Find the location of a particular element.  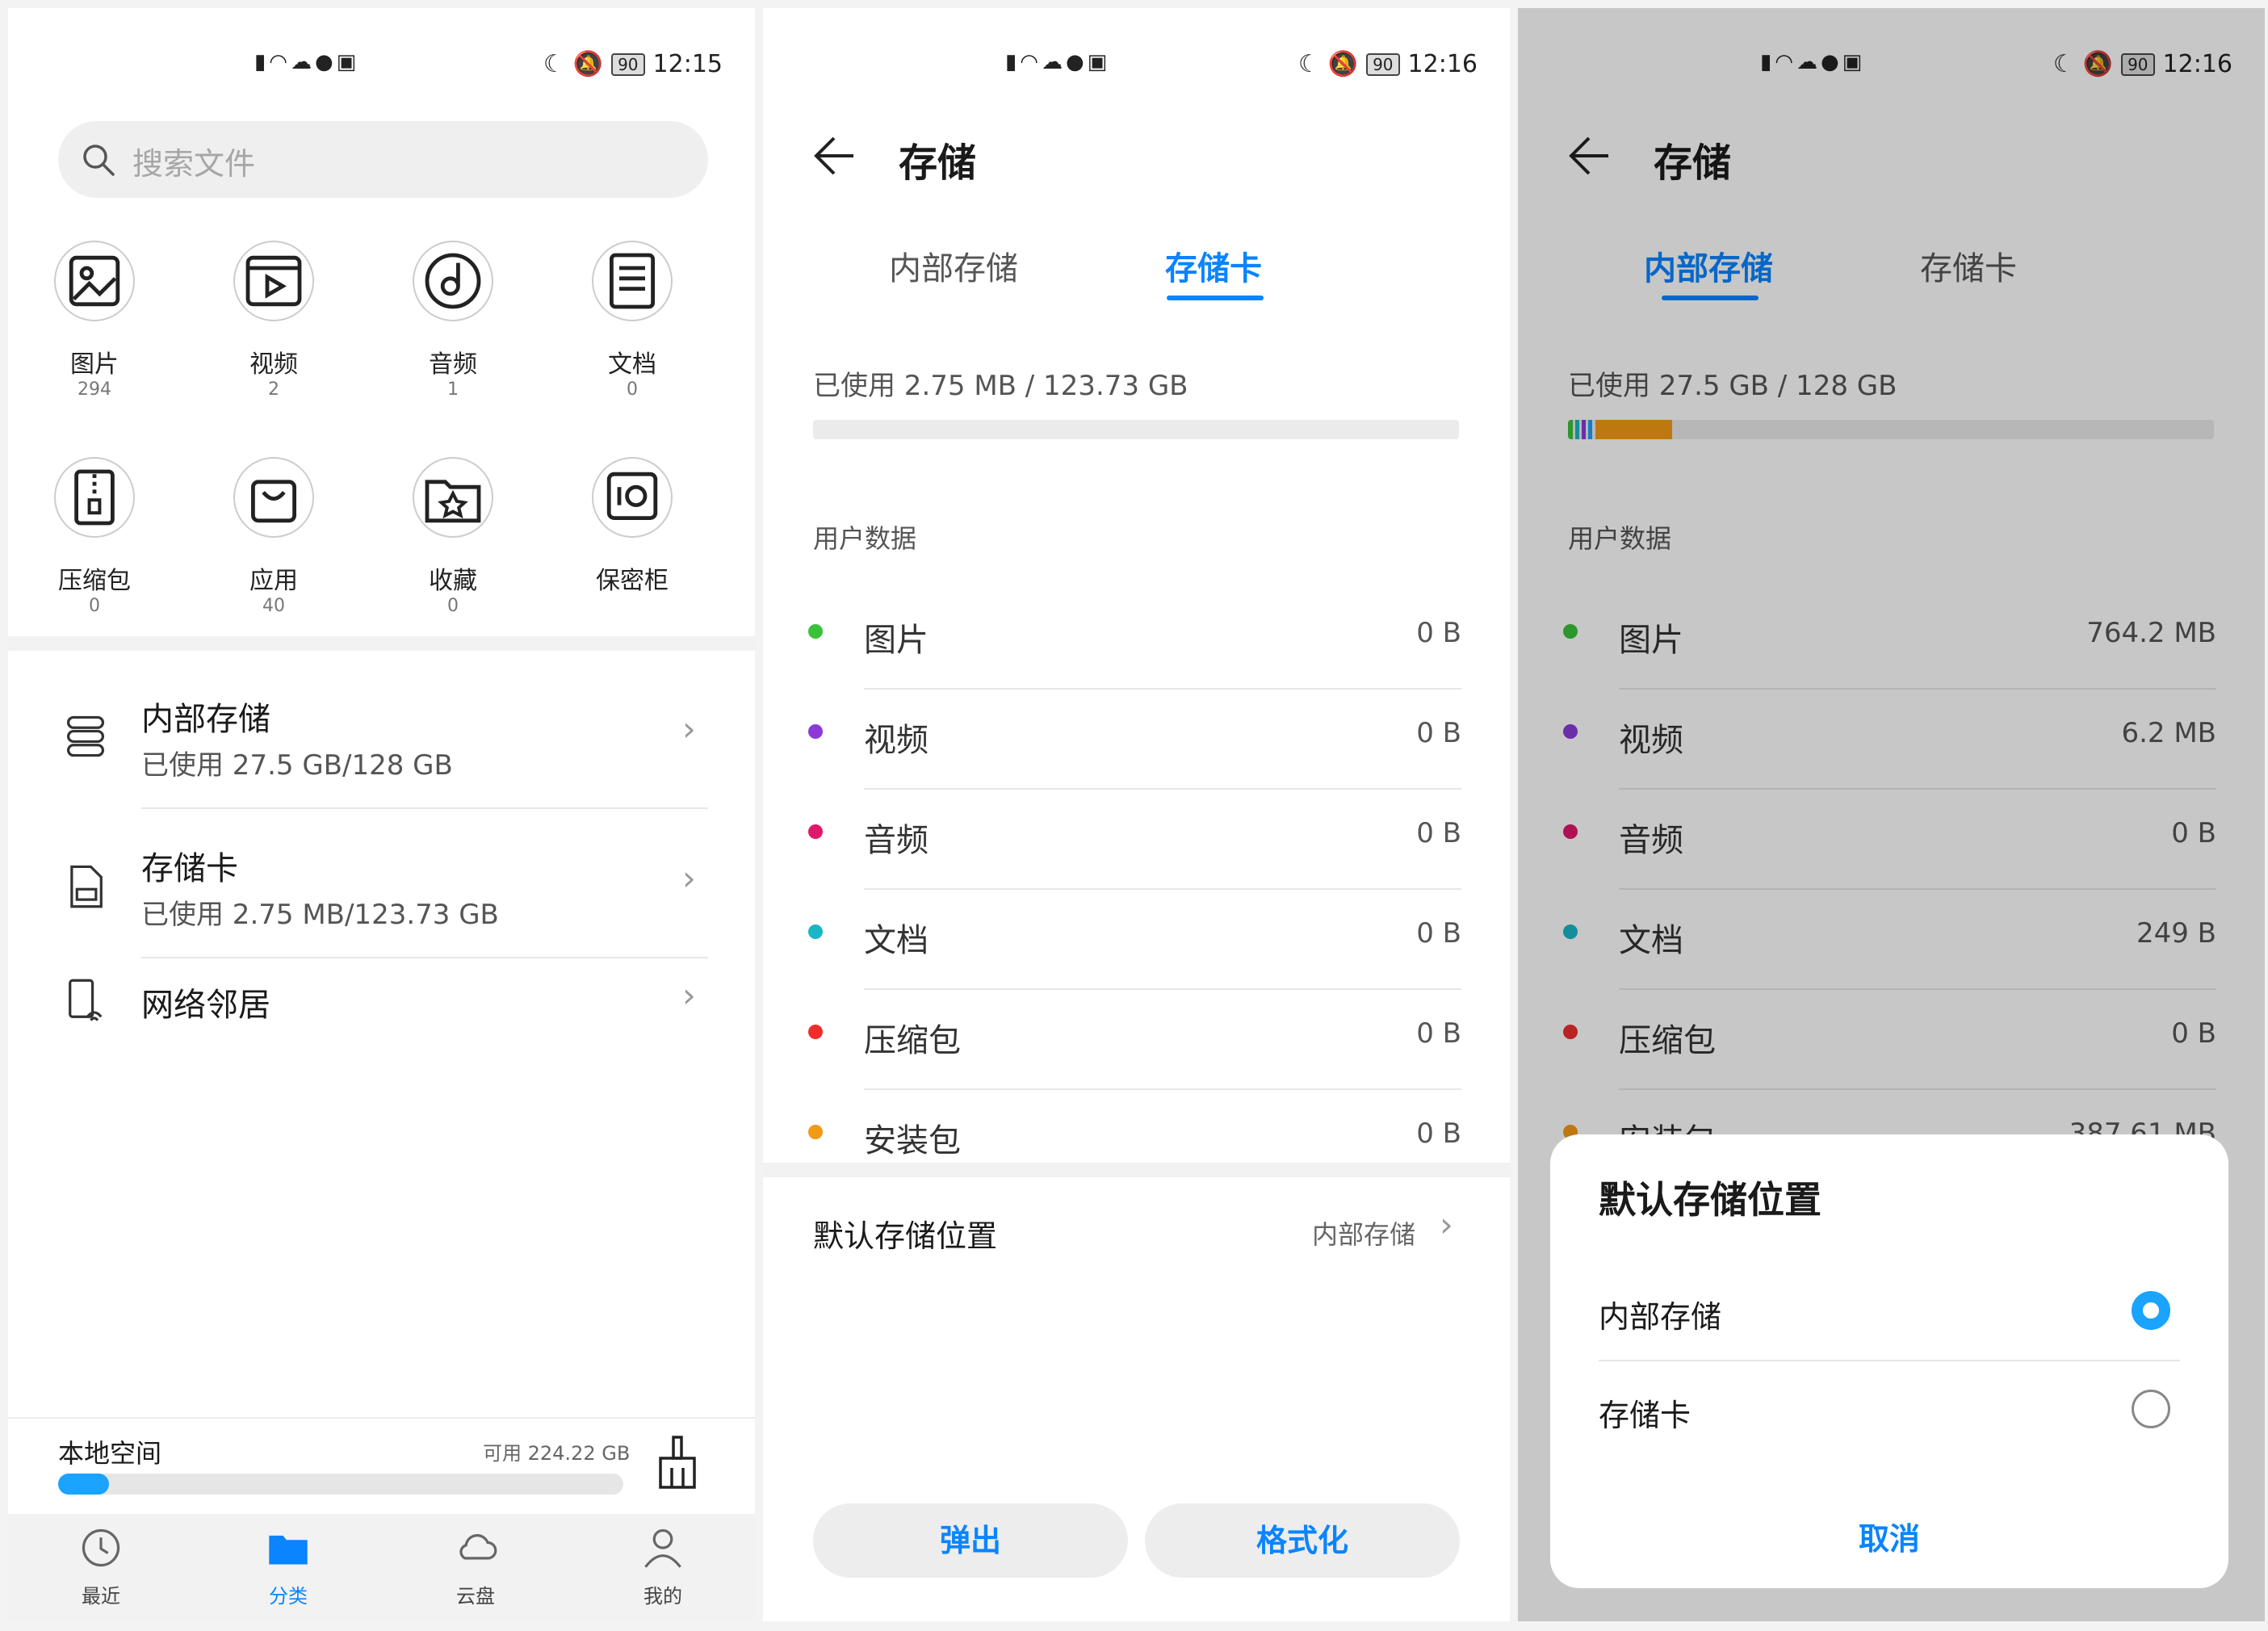

search-icon is located at coordinates (99, 160).